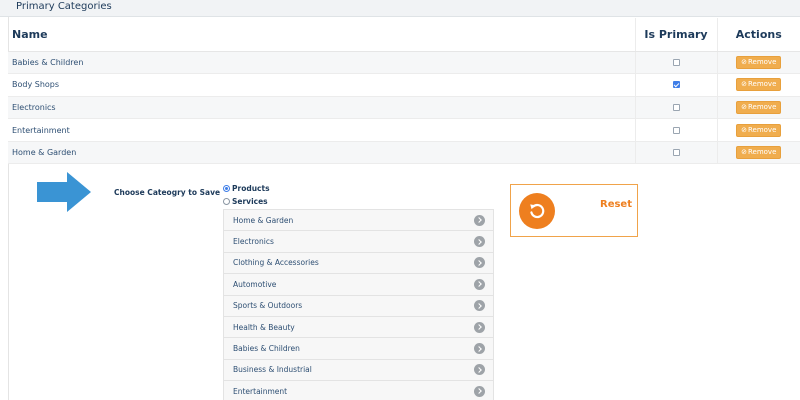 The width and height of the screenshot is (800, 400). I want to click on list-item: Sports & Outdoors, so click(358, 306).